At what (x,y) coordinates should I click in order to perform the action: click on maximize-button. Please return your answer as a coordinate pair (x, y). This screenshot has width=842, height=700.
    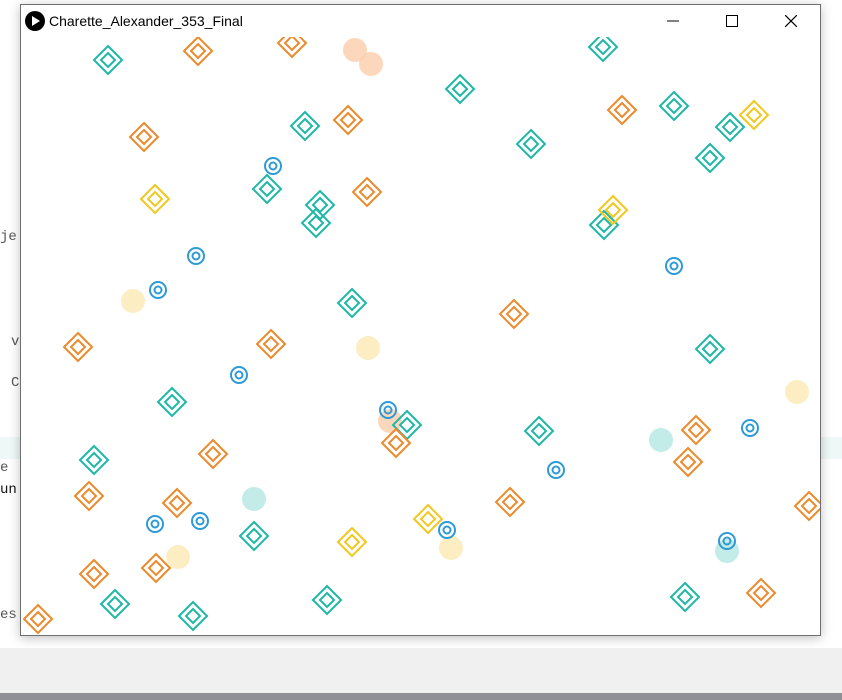
    Looking at the image, I should click on (732, 20).